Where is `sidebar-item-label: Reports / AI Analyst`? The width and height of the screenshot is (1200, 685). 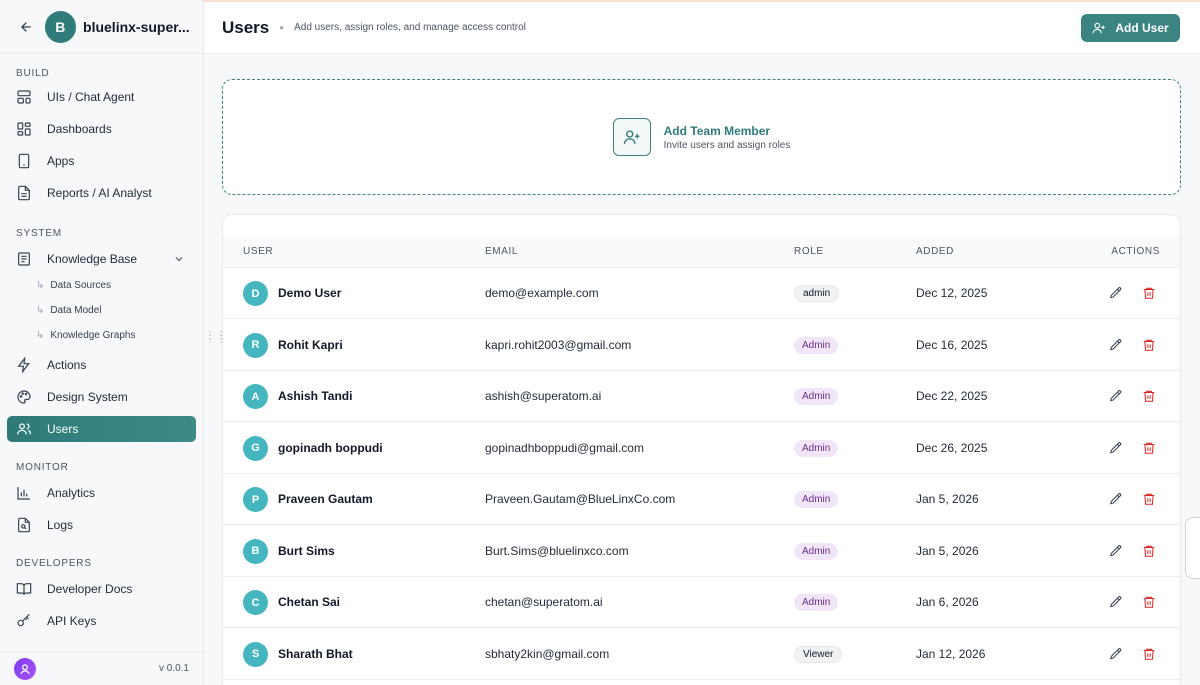 sidebar-item-label: Reports / AI Analyst is located at coordinates (99, 193).